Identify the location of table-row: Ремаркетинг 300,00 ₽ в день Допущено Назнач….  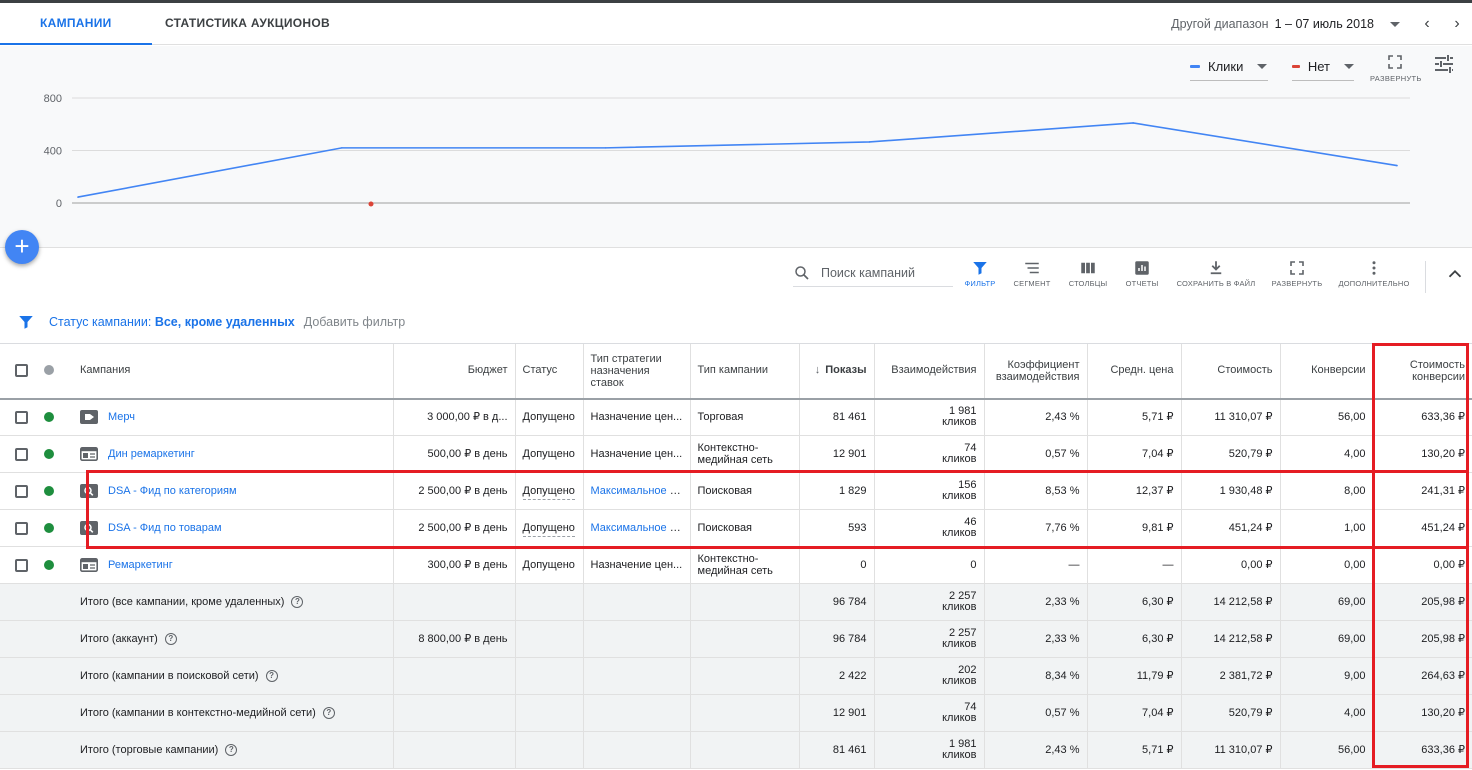
(736, 565).